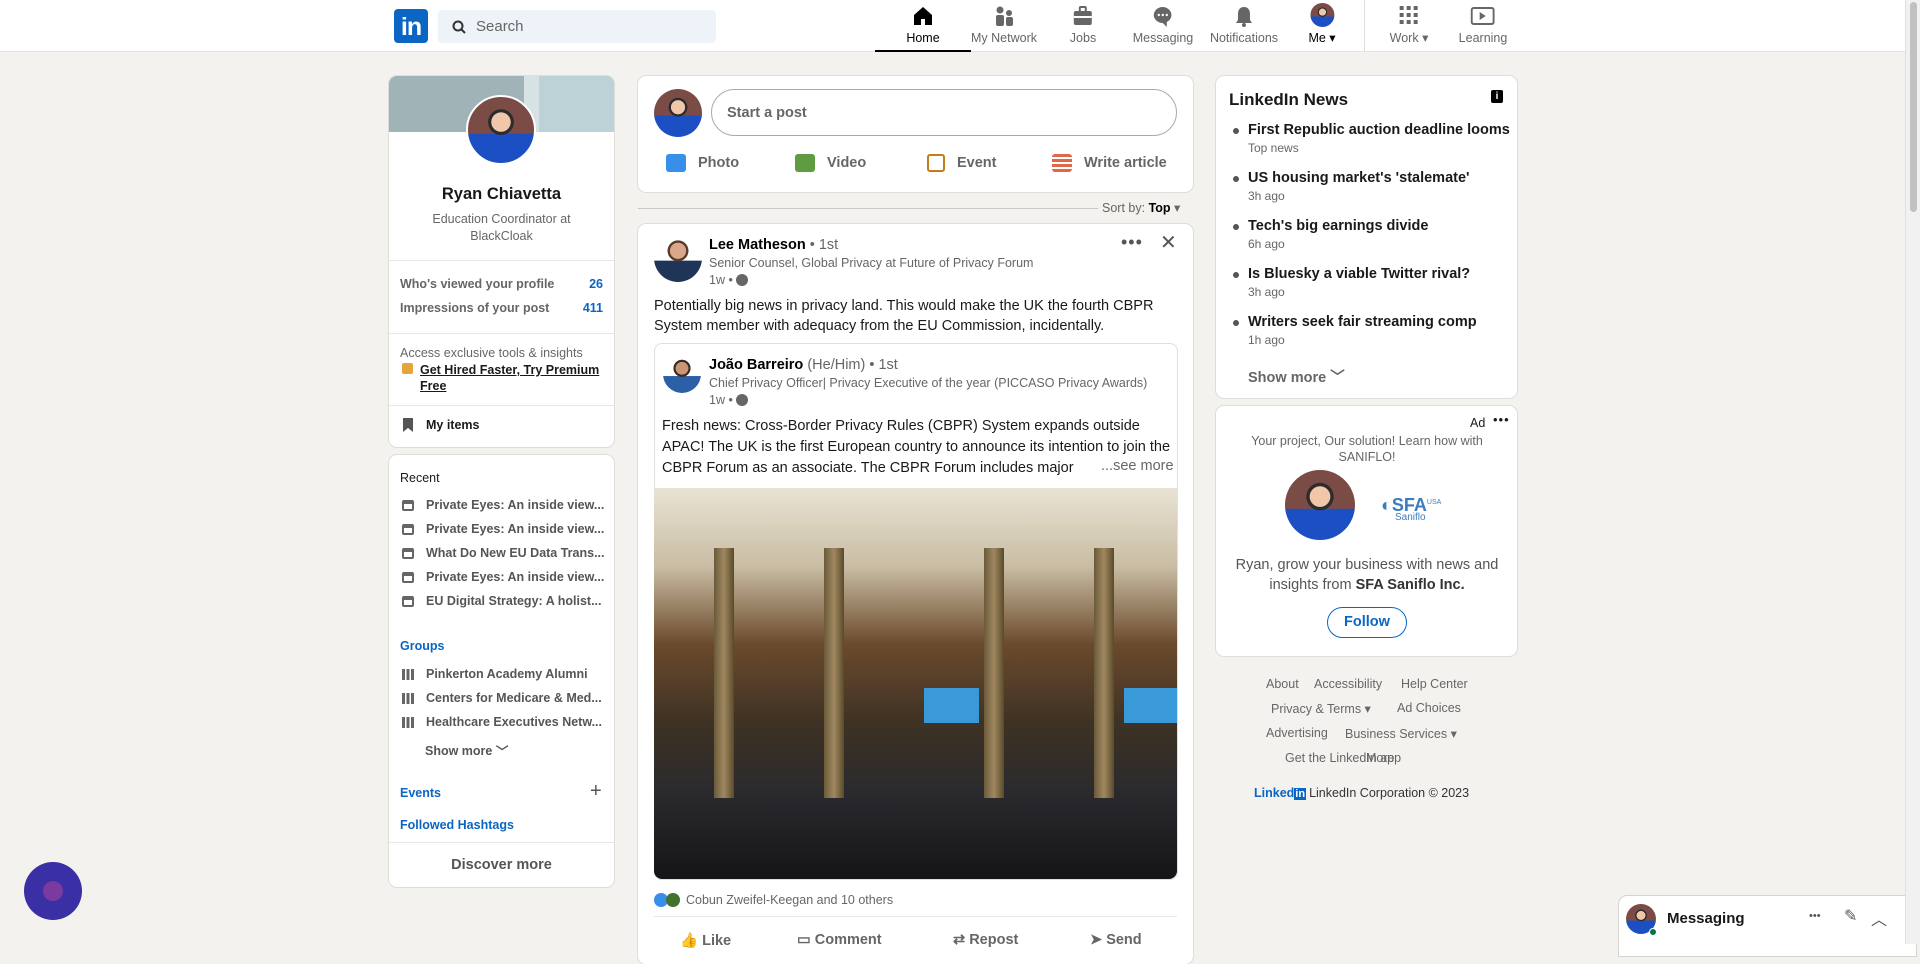 The width and height of the screenshot is (1920, 964). What do you see at coordinates (1367, 622) in the screenshot?
I see `follow-button: Follow` at bounding box center [1367, 622].